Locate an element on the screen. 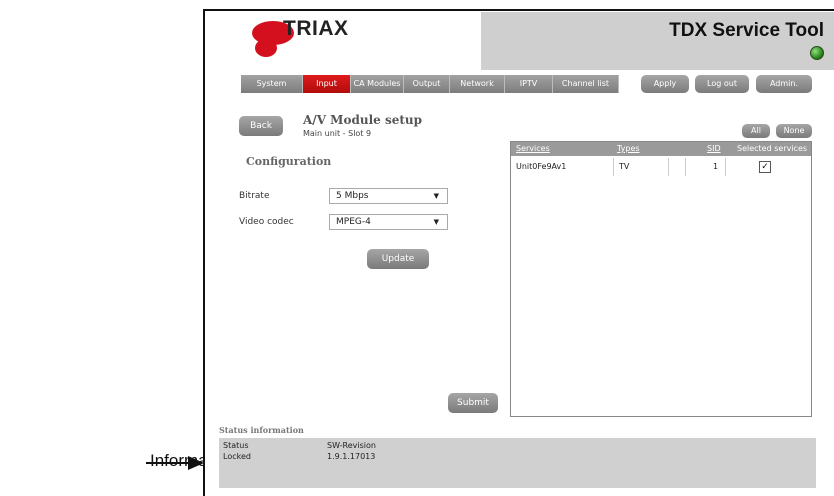 The image size is (834, 496). service-name: Unit0Fe9Av1 is located at coordinates (541, 166).